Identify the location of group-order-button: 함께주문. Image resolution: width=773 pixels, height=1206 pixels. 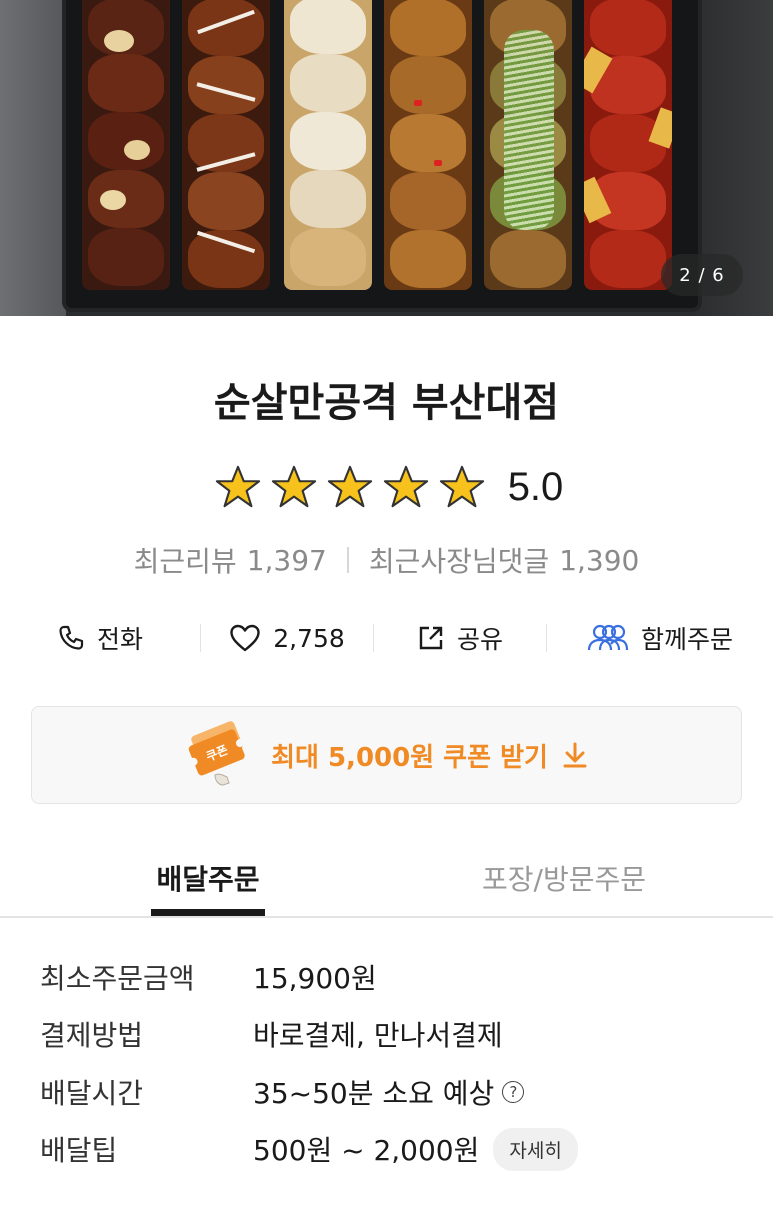
(660, 638).